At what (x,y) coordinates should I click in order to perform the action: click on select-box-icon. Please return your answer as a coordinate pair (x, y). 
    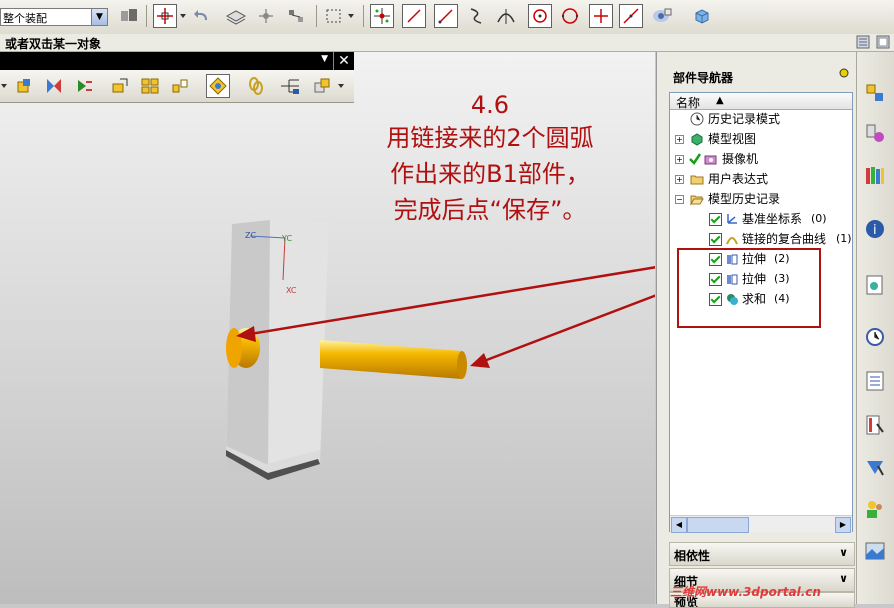
    Looking at the image, I should click on (334, 16).